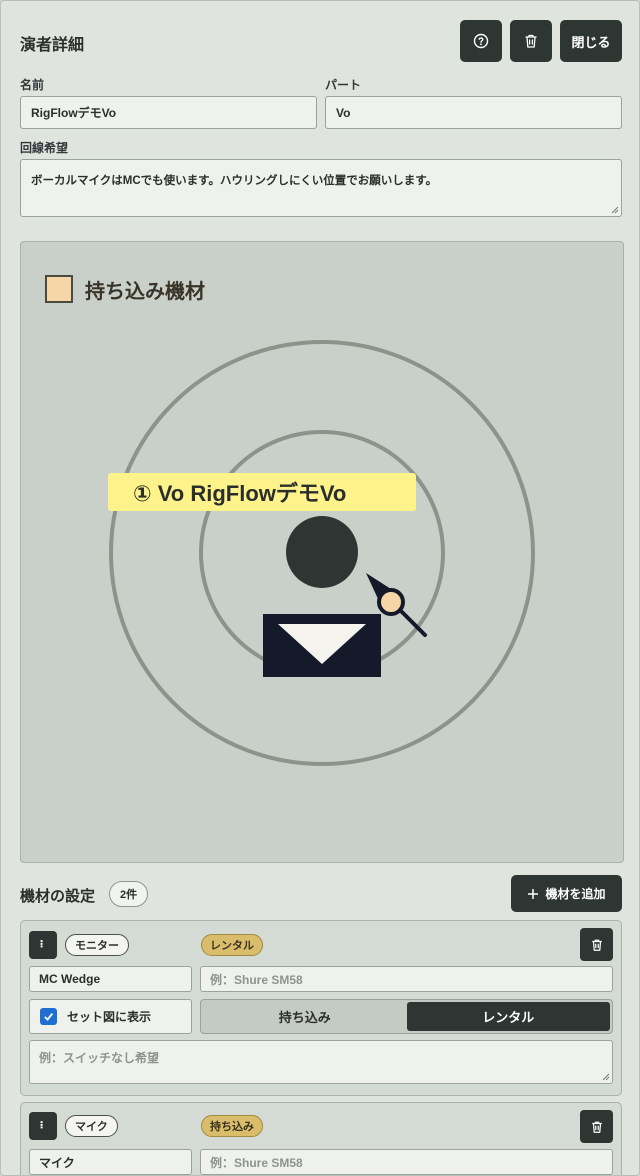  Describe the element at coordinates (48, 1016) in the screenshot. I see `checkbox-checked-icon` at that location.